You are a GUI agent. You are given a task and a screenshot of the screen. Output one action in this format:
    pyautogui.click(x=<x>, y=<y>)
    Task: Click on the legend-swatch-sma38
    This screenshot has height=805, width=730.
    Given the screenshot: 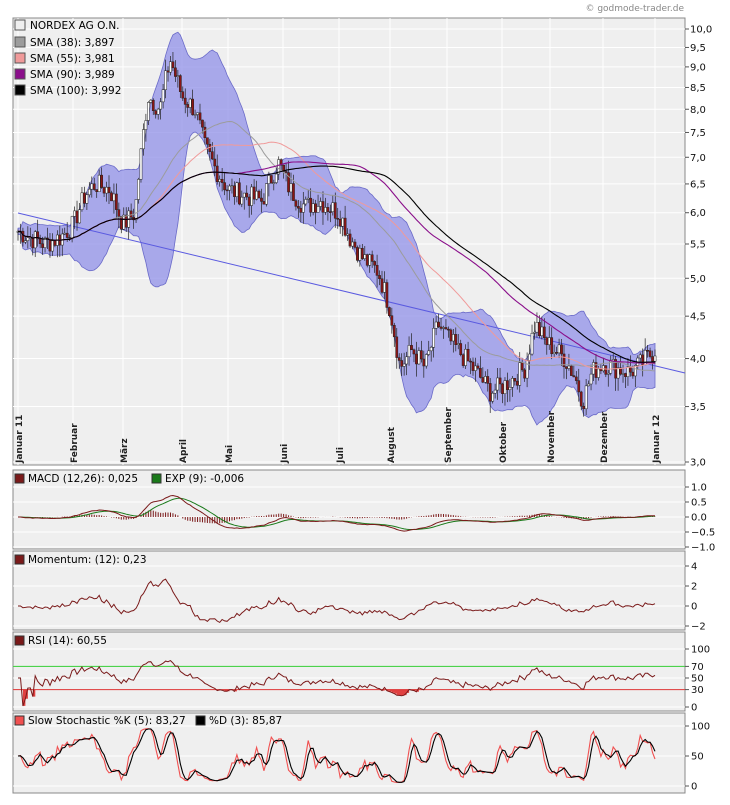 What is the action you would take?
    pyautogui.click(x=20, y=42)
    